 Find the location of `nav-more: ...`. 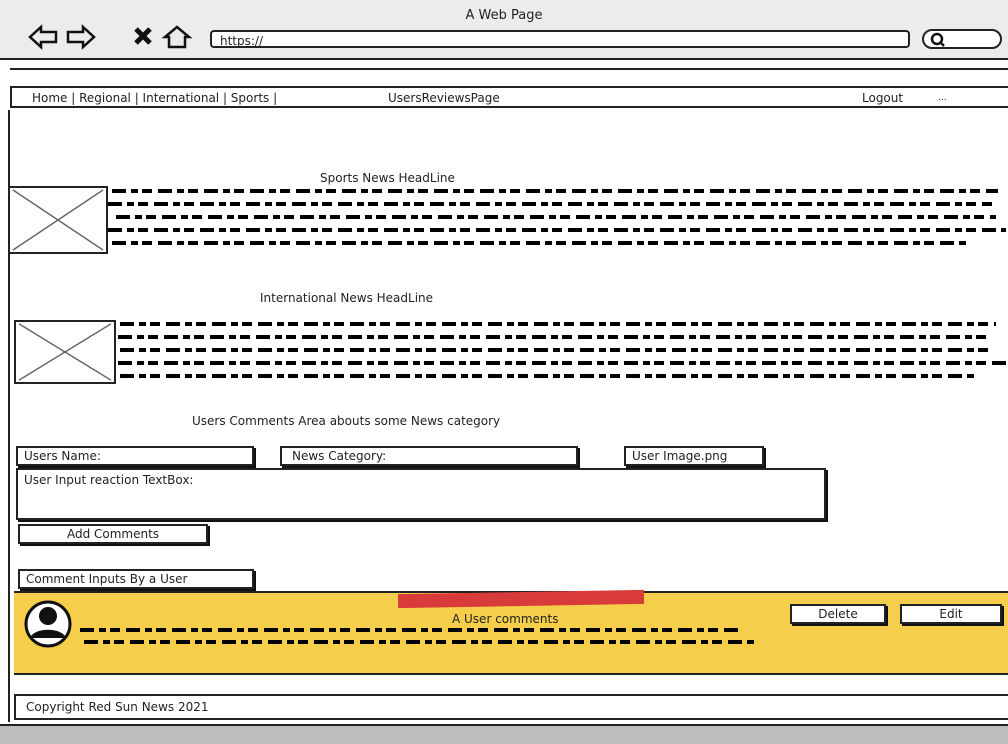

nav-more: ... is located at coordinates (942, 98).